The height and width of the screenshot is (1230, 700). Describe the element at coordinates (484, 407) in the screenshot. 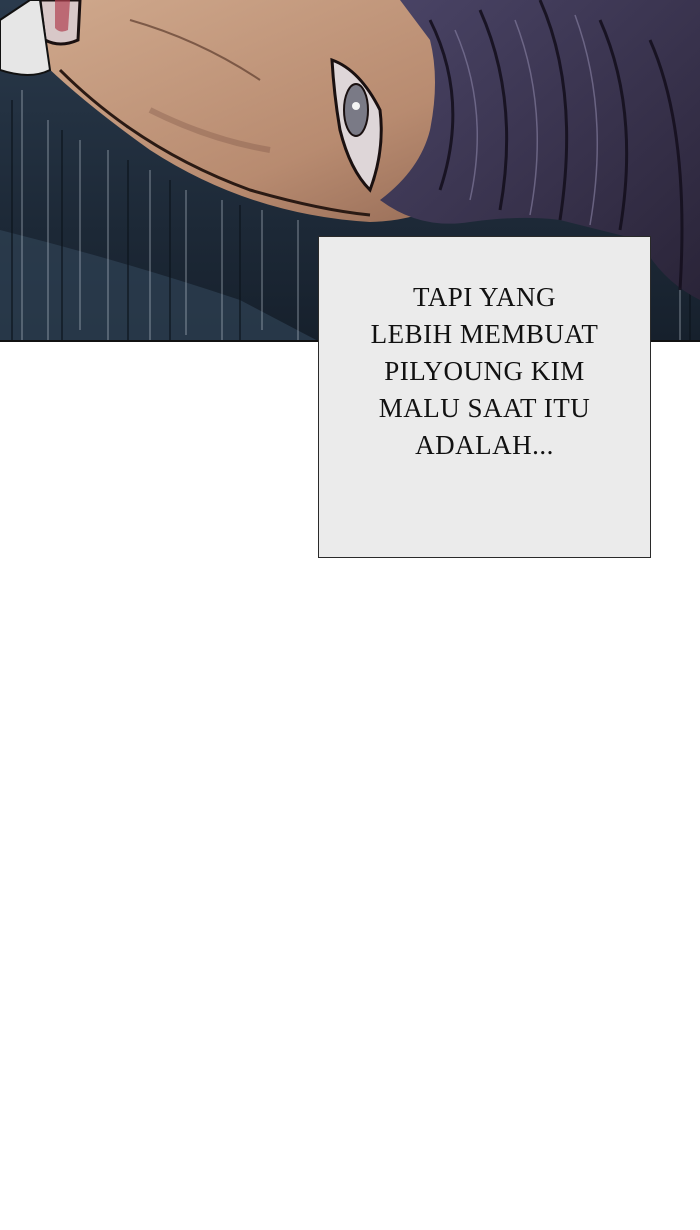

I see `narration-line: MALU SAAT ITU` at that location.